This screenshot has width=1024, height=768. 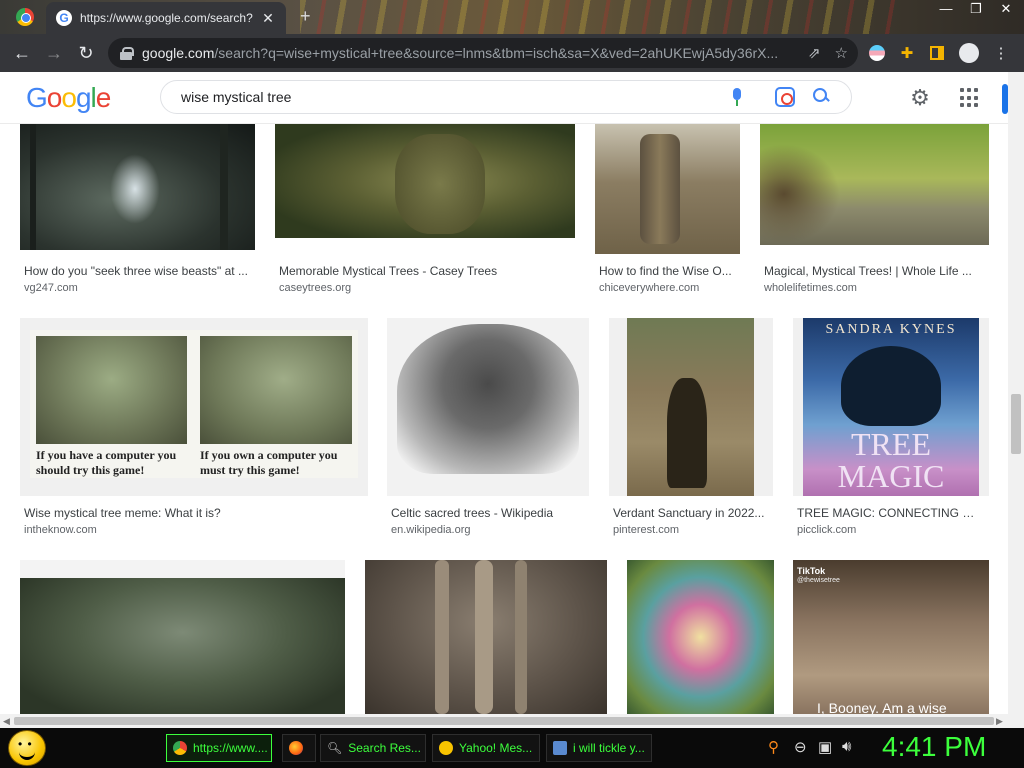 I want to click on magnifier-icon: 🔍︎, so click(x=335, y=748).